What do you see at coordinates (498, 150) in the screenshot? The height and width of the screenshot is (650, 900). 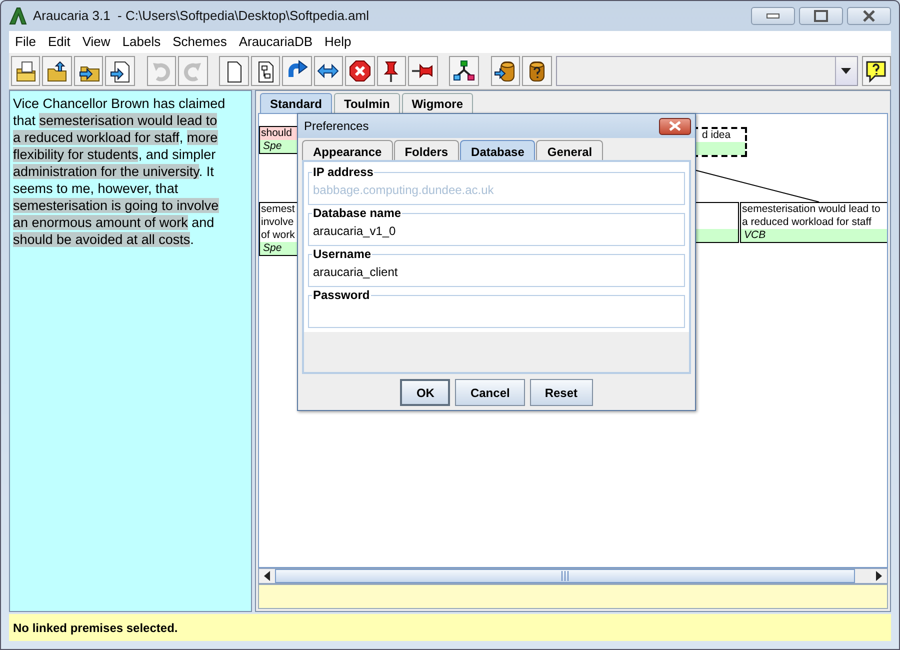 I see `settings-tab: Database` at bounding box center [498, 150].